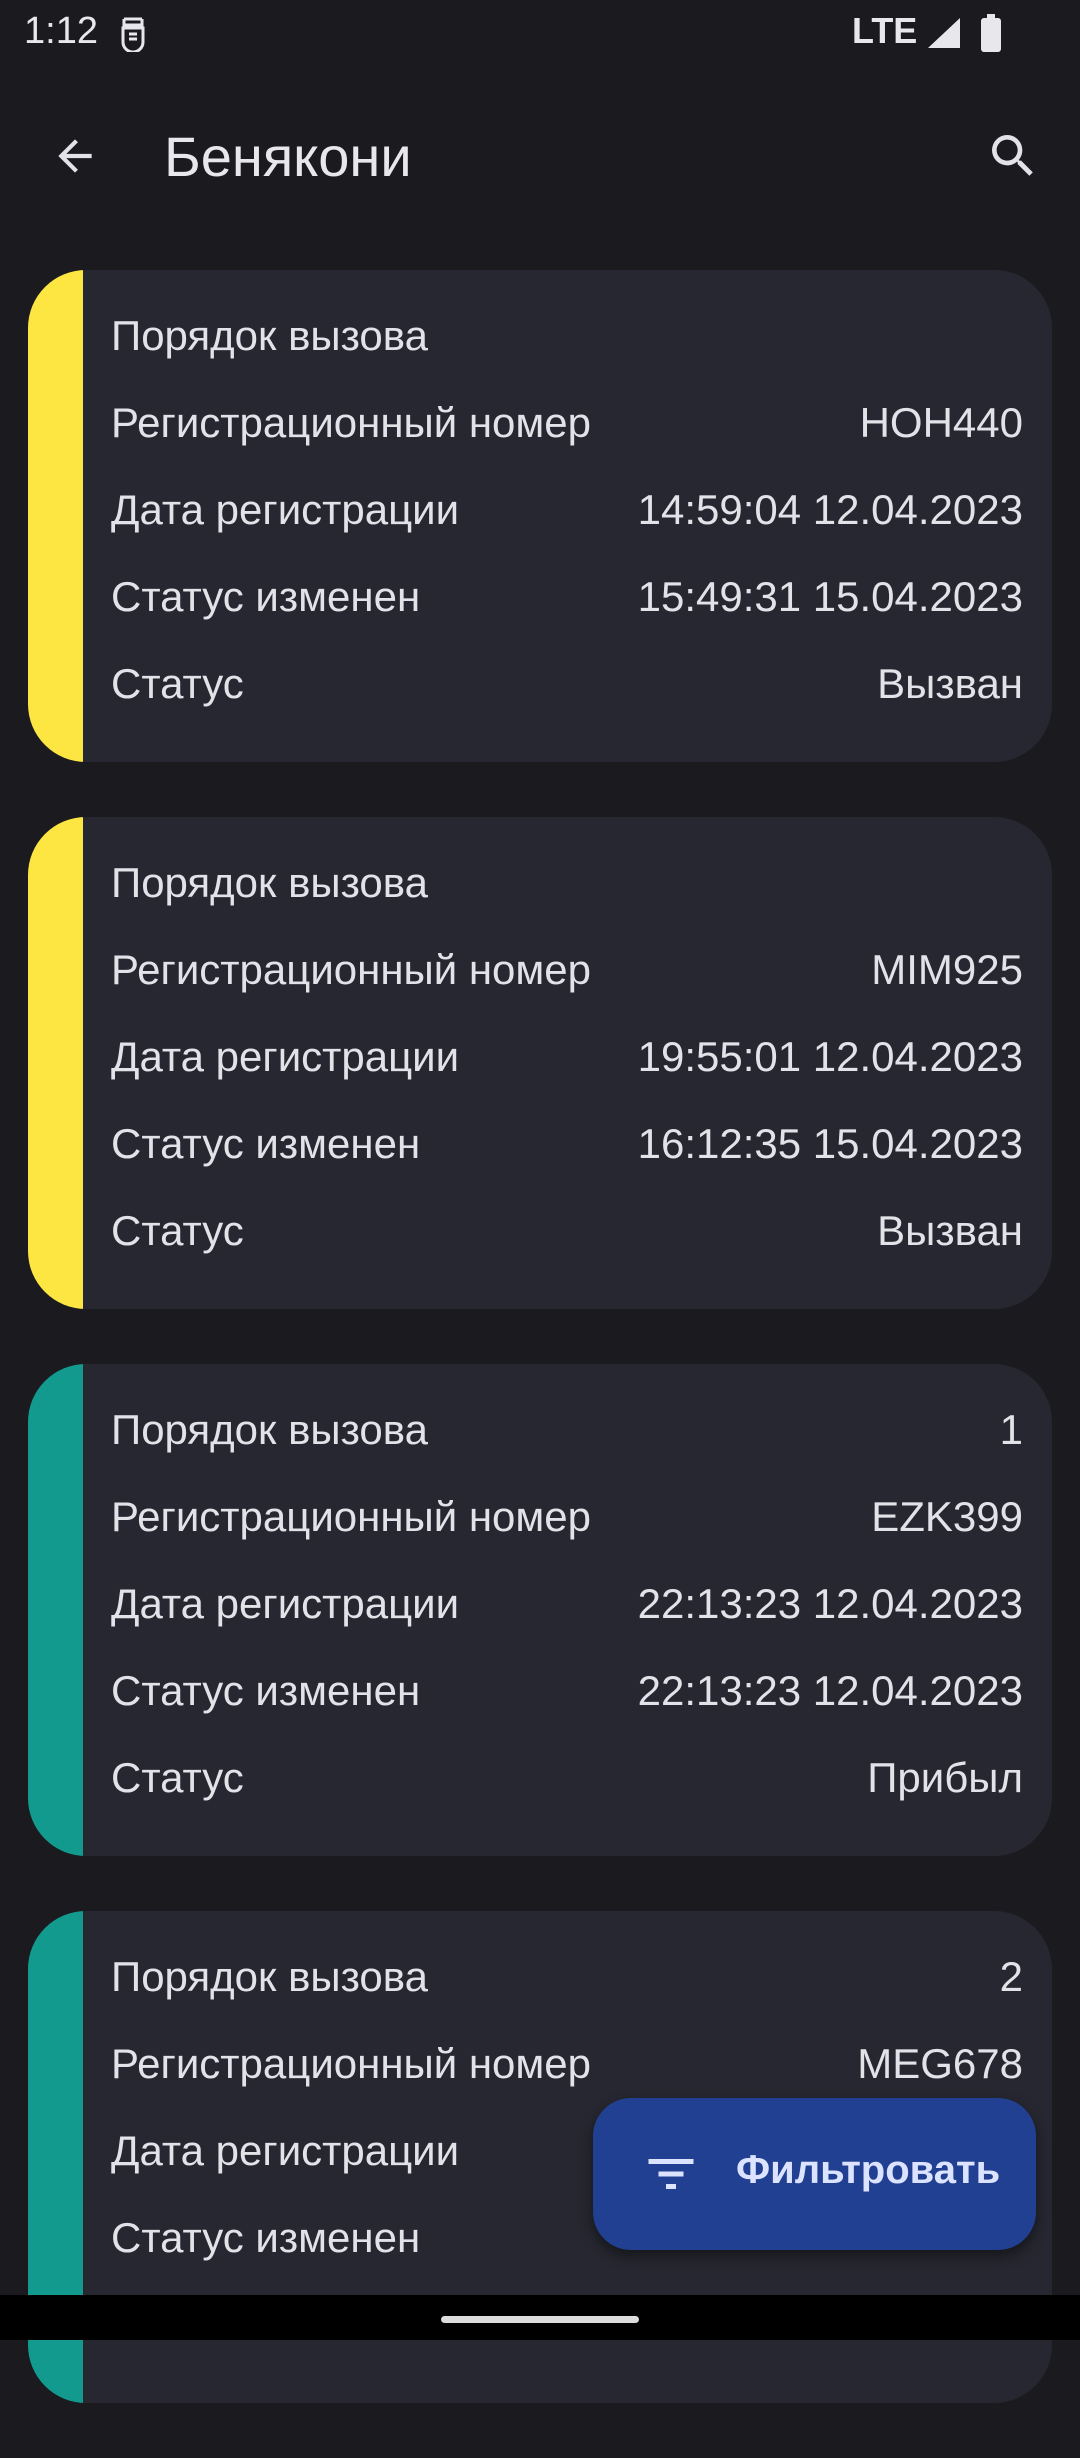 The height and width of the screenshot is (2458, 1080). Describe the element at coordinates (540, 156) in the screenshot. I see `app-bar: Бенякони` at that location.